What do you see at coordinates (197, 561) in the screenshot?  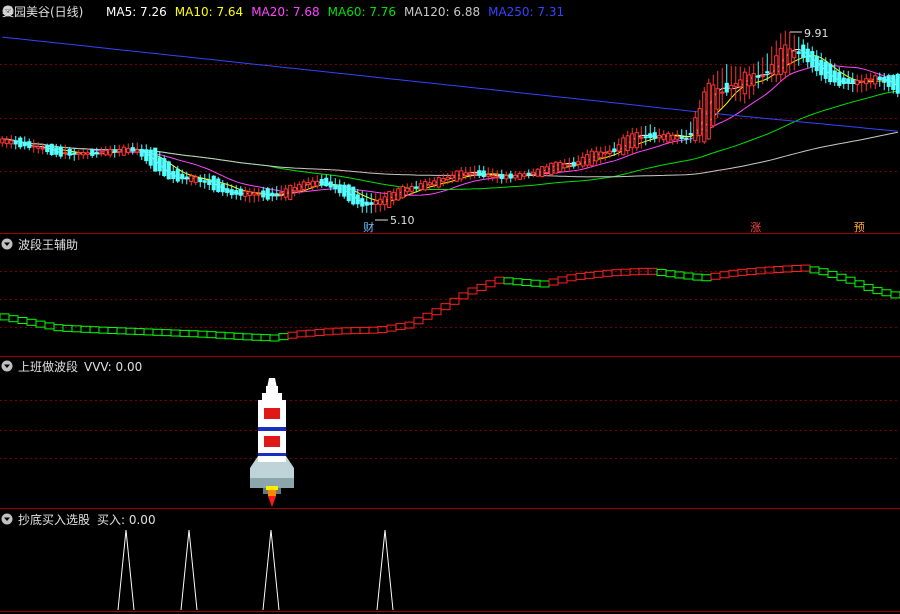 I see `cd-panel: 抄底买入选股 买入: 0.00` at bounding box center [197, 561].